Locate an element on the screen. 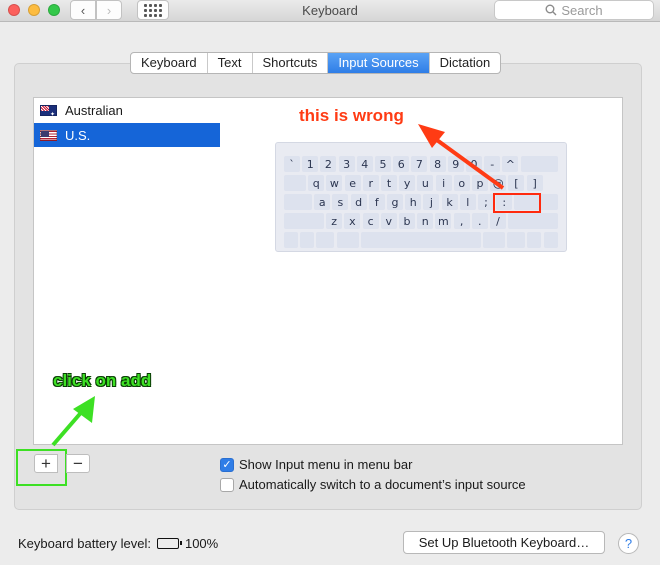 This screenshot has height=565, width=660. key-101: e is located at coordinates (352, 183).